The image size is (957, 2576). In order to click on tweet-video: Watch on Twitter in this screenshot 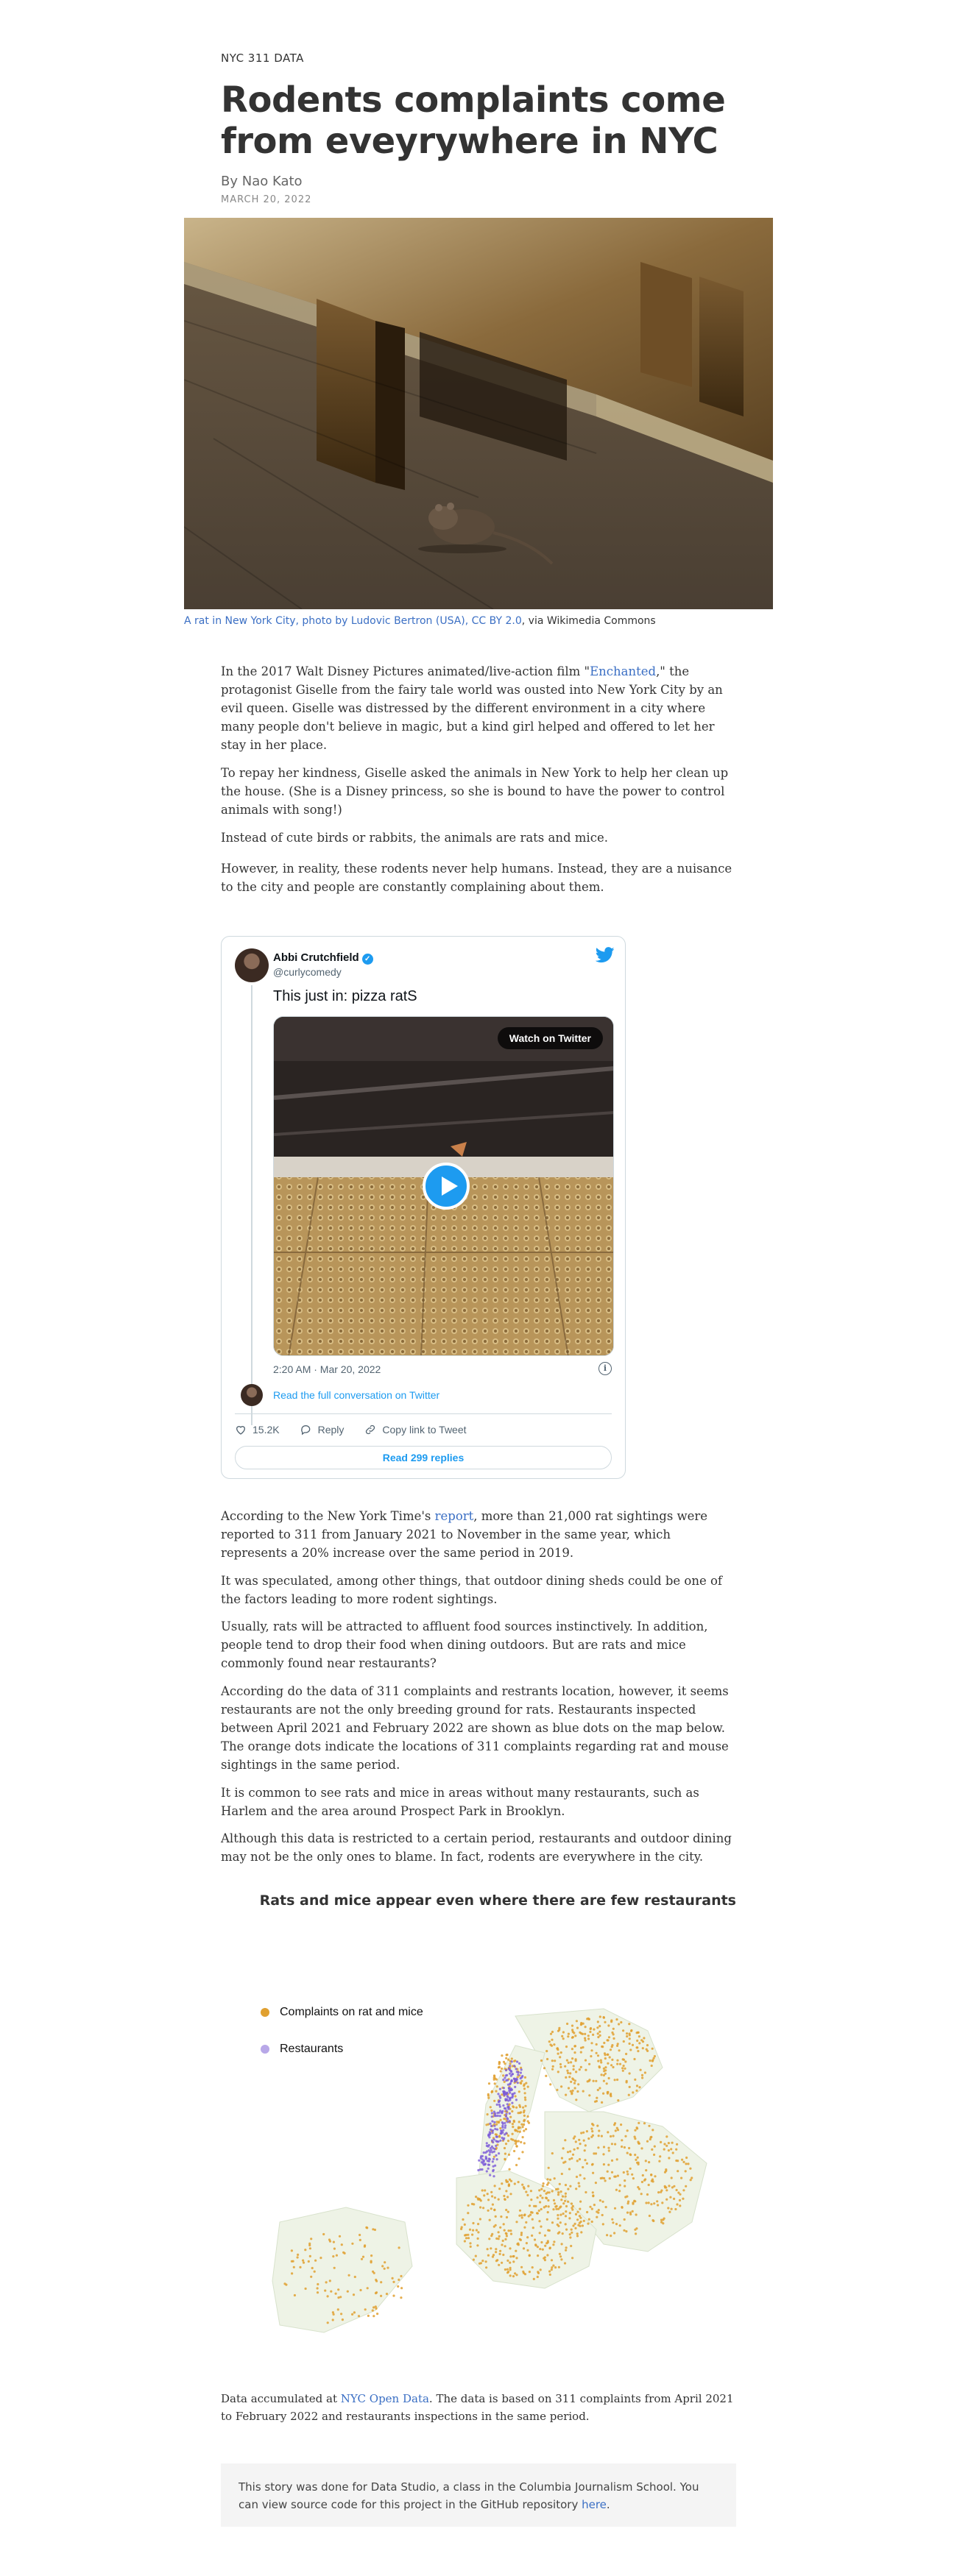, I will do `click(443, 1186)`.